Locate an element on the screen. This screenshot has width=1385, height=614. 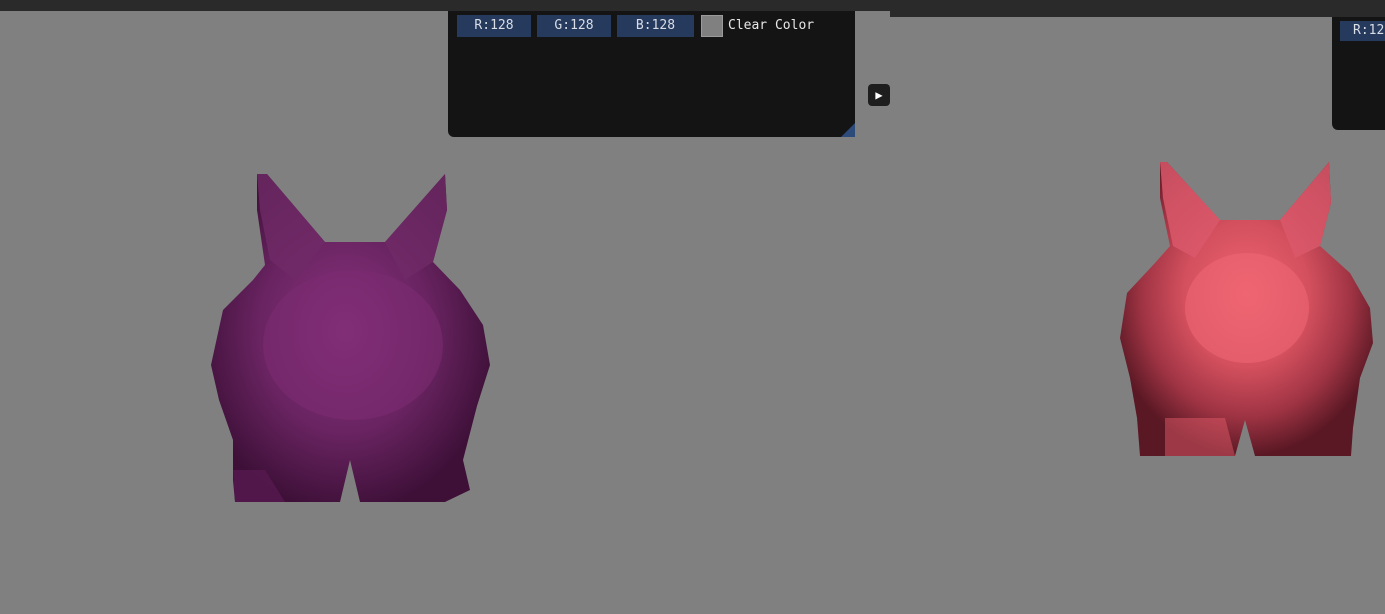
window-top-bar-right is located at coordinates (1137, 8).